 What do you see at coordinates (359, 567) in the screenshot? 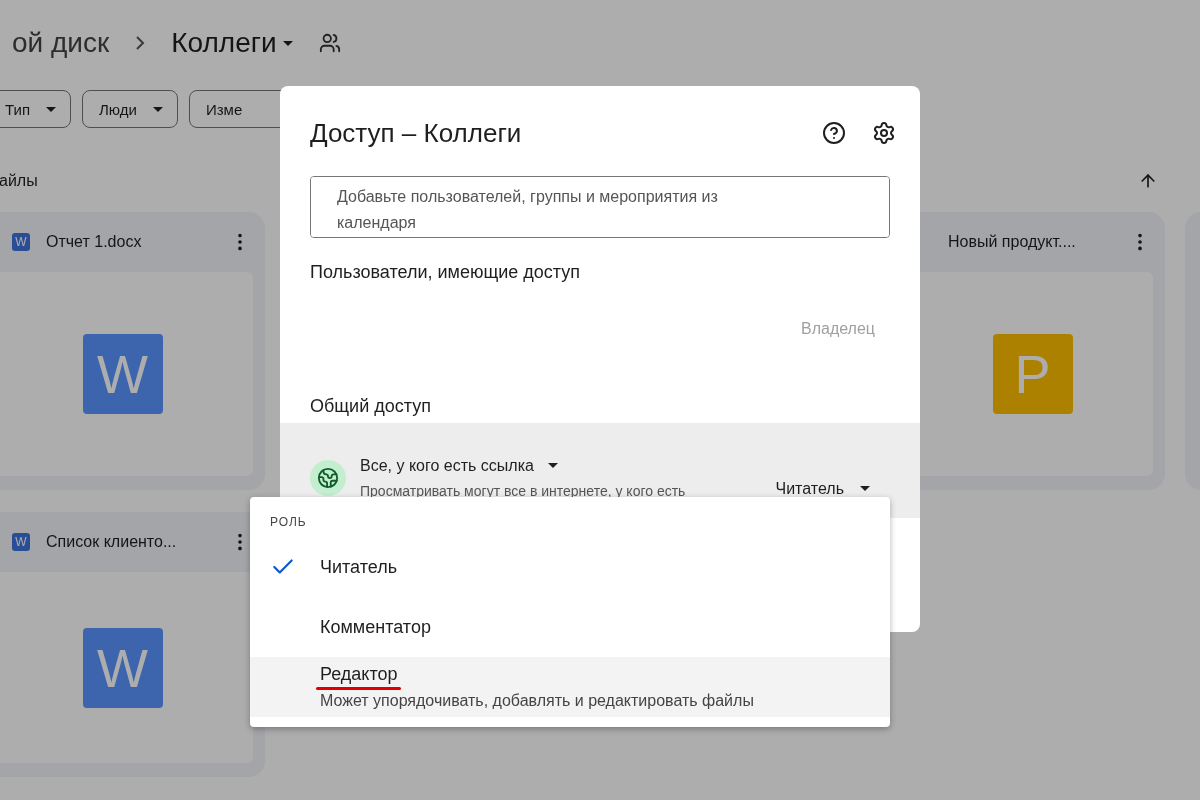
I see `menu-item-label: Читатель` at bounding box center [359, 567].